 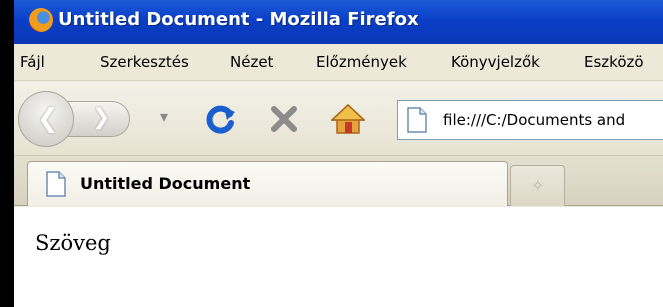 What do you see at coordinates (165, 183) in the screenshot?
I see `tab-title: Untitled Document` at bounding box center [165, 183].